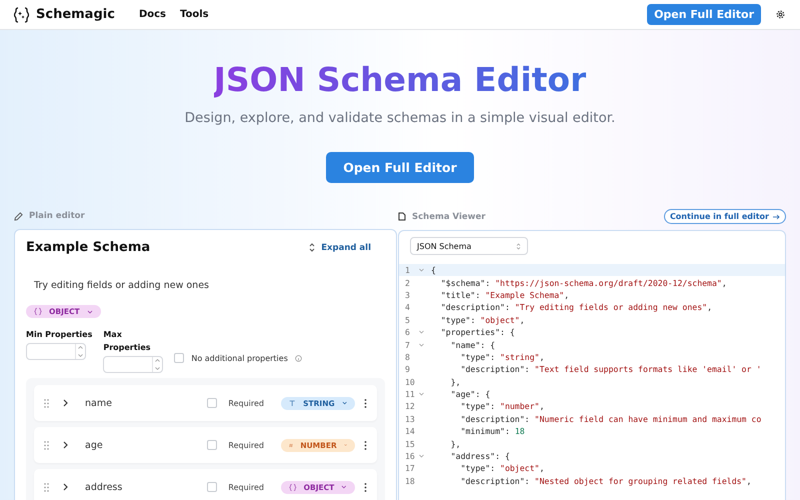 Image resolution: width=800 pixels, height=500 pixels. I want to click on section-label: Schema Viewer, so click(449, 217).